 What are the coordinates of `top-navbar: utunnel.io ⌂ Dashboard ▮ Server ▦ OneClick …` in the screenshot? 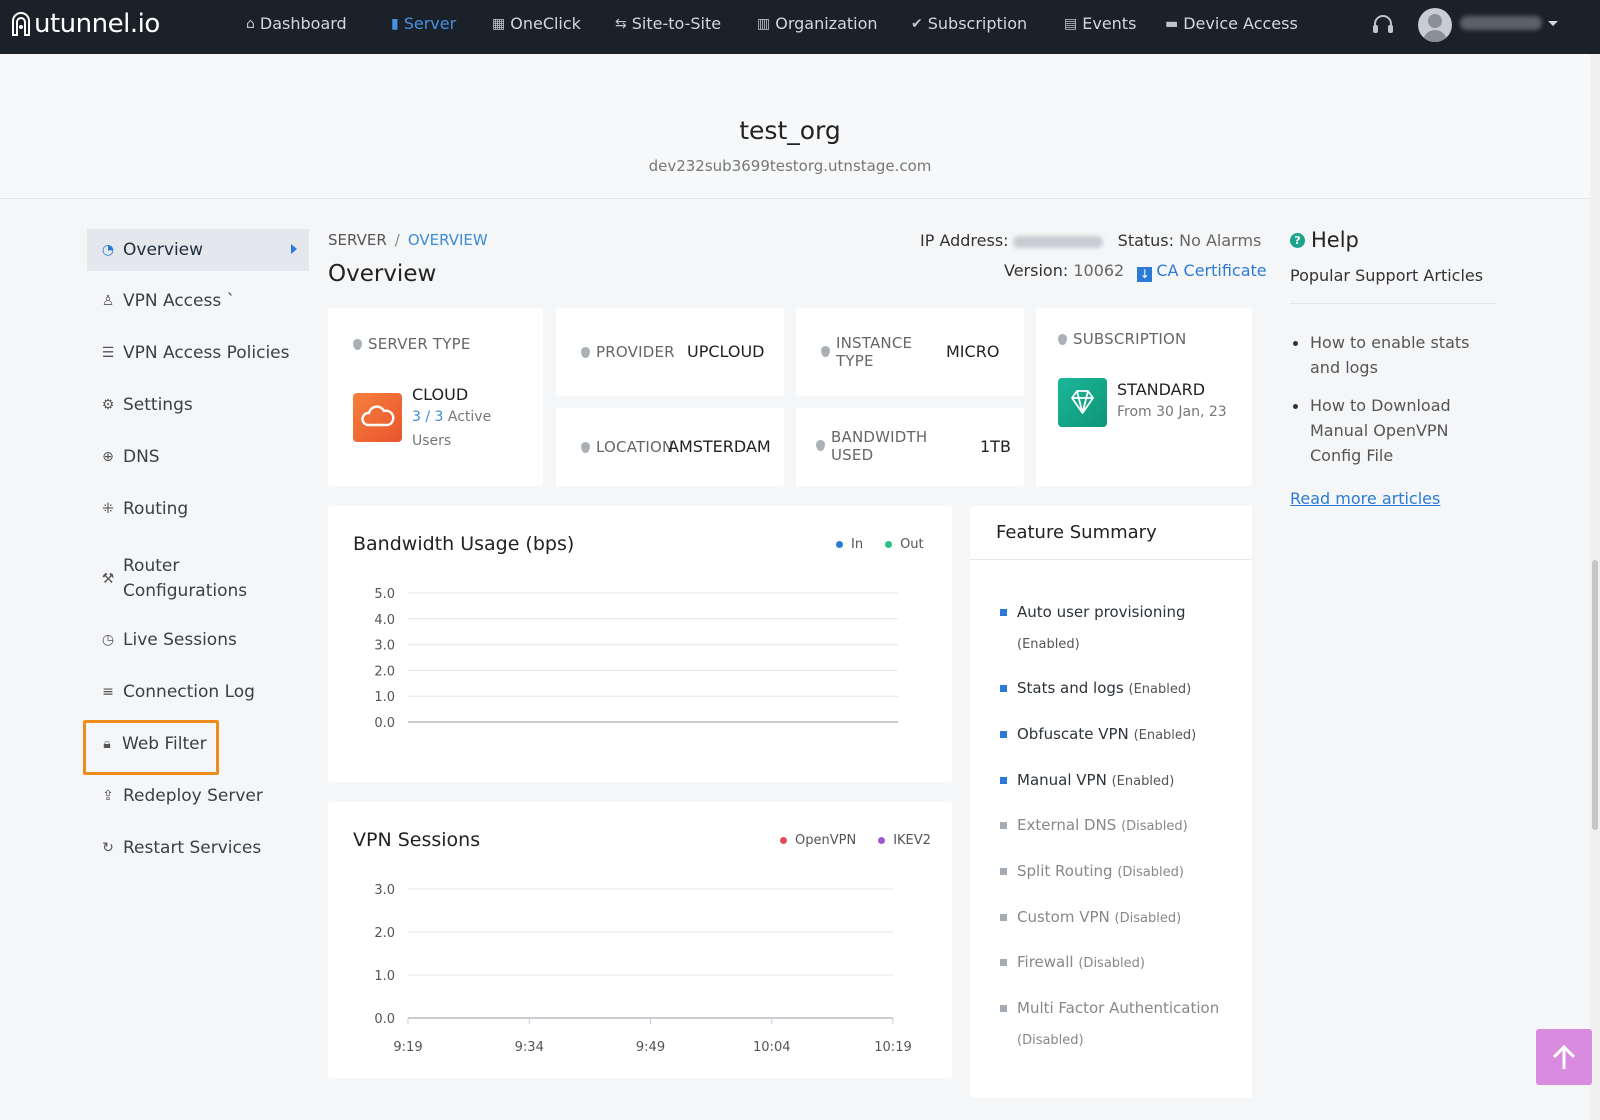 It's located at (800, 27).